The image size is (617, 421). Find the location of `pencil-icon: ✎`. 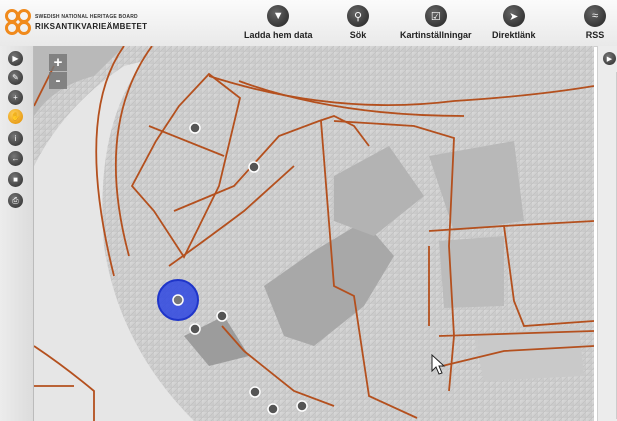

pencil-icon: ✎ is located at coordinates (15, 77).